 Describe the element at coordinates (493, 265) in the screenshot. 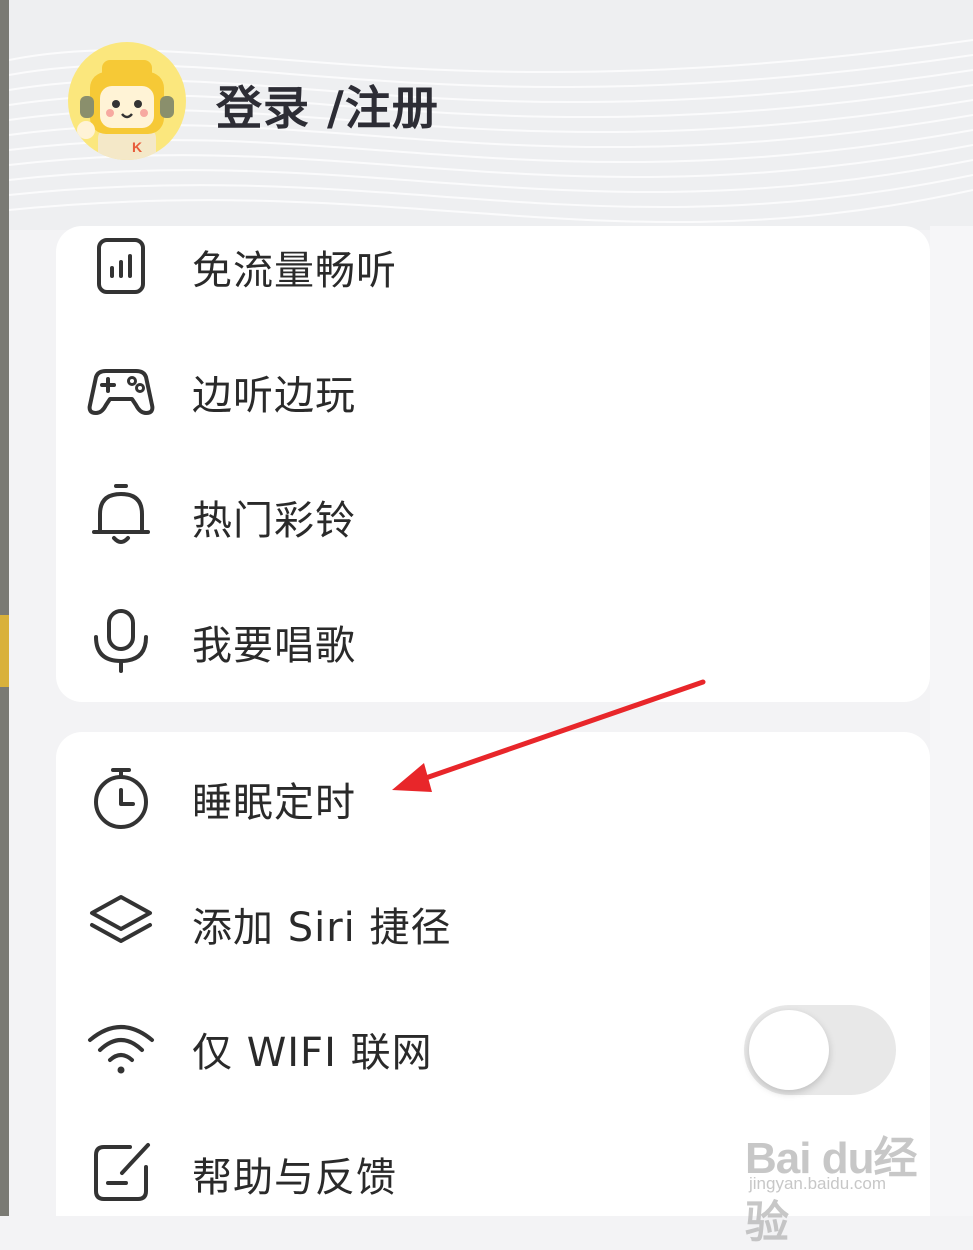

I see `menu-item-free-data: 免流量畅听` at that location.